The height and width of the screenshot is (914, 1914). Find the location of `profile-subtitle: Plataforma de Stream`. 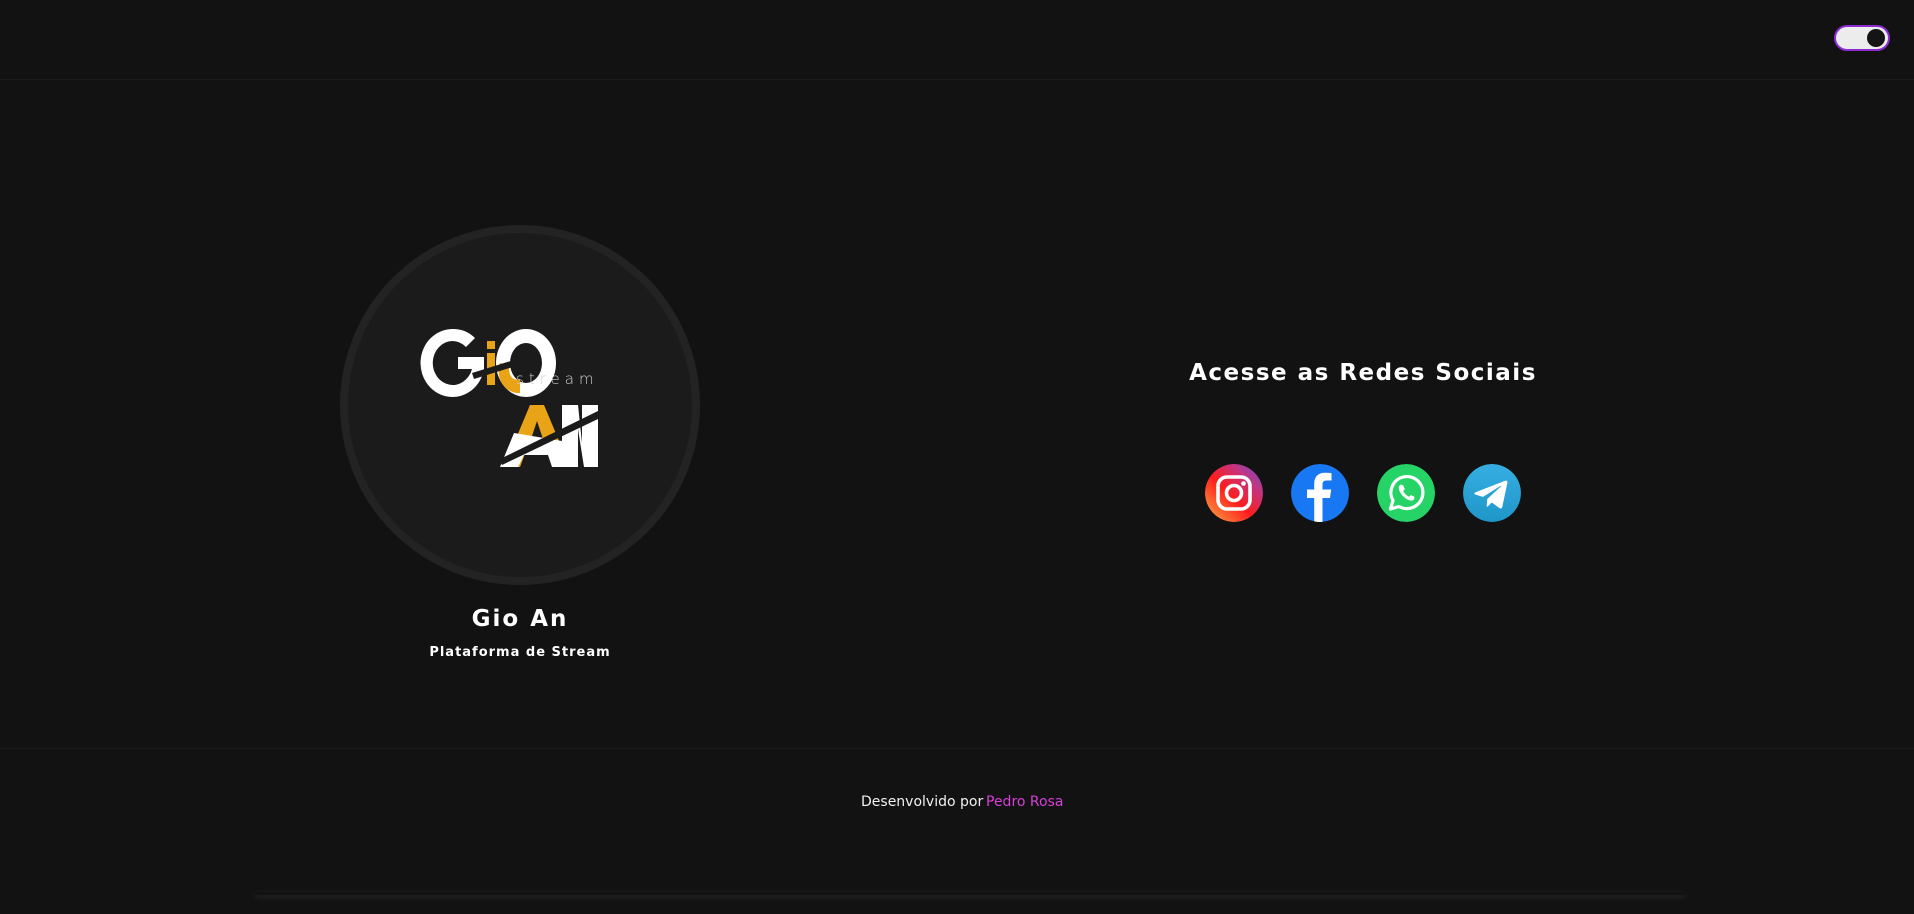

profile-subtitle: Plataforma de Stream is located at coordinates (520, 652).